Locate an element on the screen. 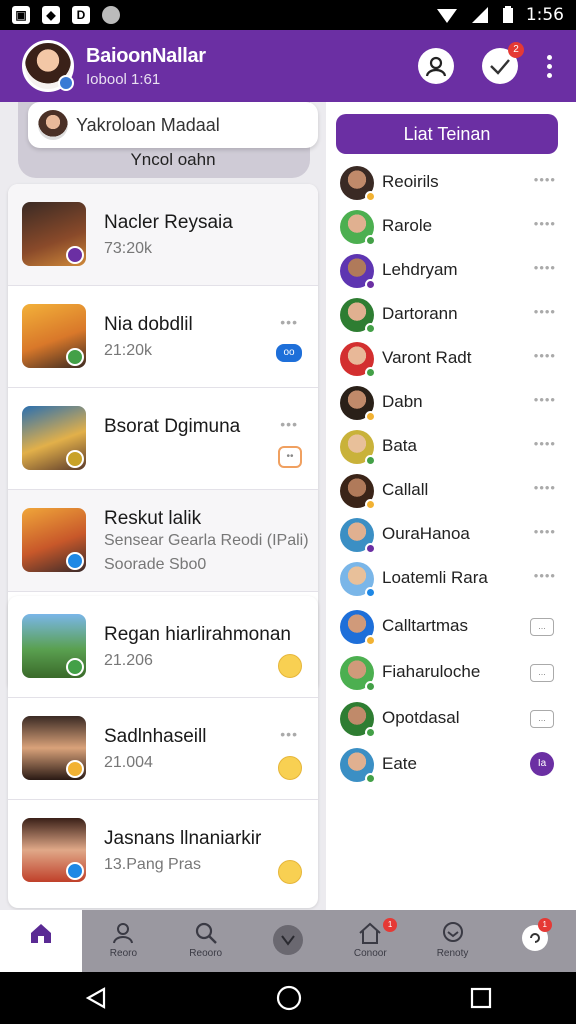 The height and width of the screenshot is (1024, 576). friend-item: Rarole •••• is located at coordinates (450, 228).